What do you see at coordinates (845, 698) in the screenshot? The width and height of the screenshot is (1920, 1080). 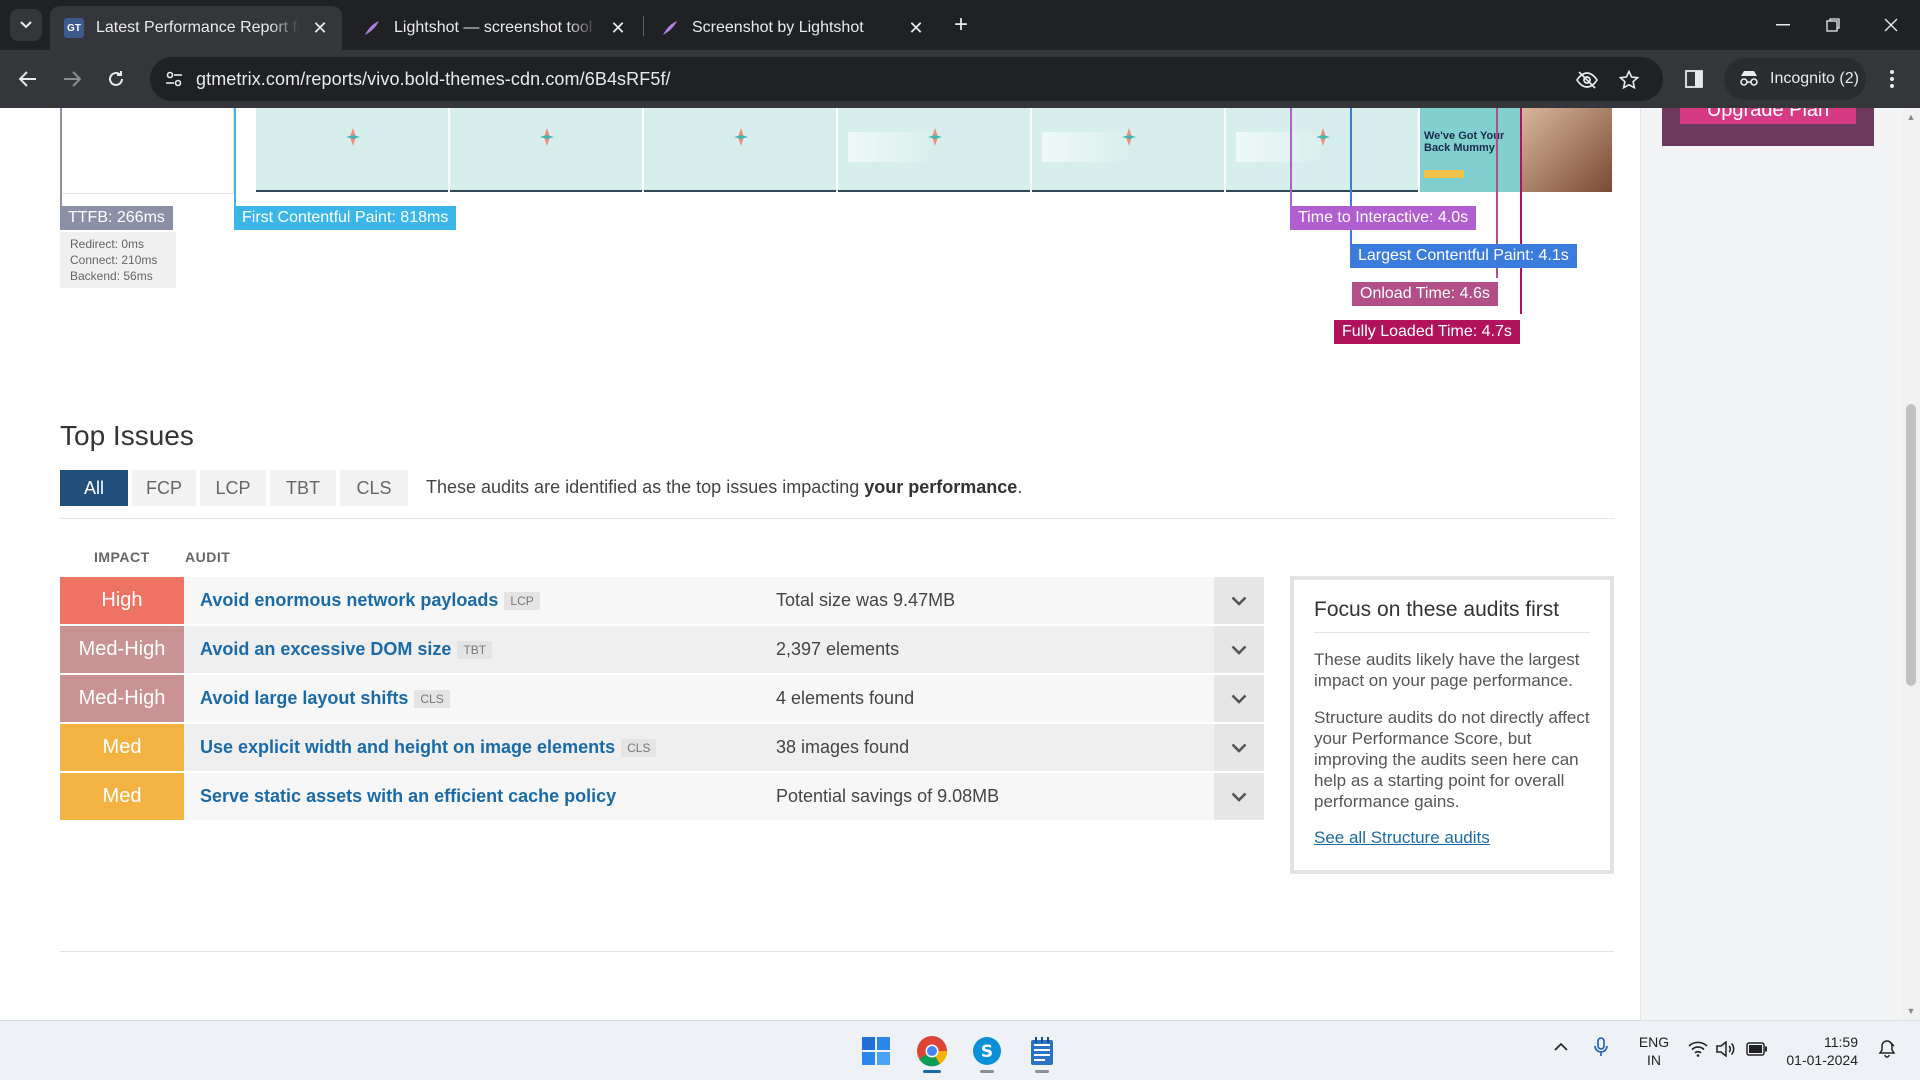 I see `audit-result: 4 elements found` at bounding box center [845, 698].